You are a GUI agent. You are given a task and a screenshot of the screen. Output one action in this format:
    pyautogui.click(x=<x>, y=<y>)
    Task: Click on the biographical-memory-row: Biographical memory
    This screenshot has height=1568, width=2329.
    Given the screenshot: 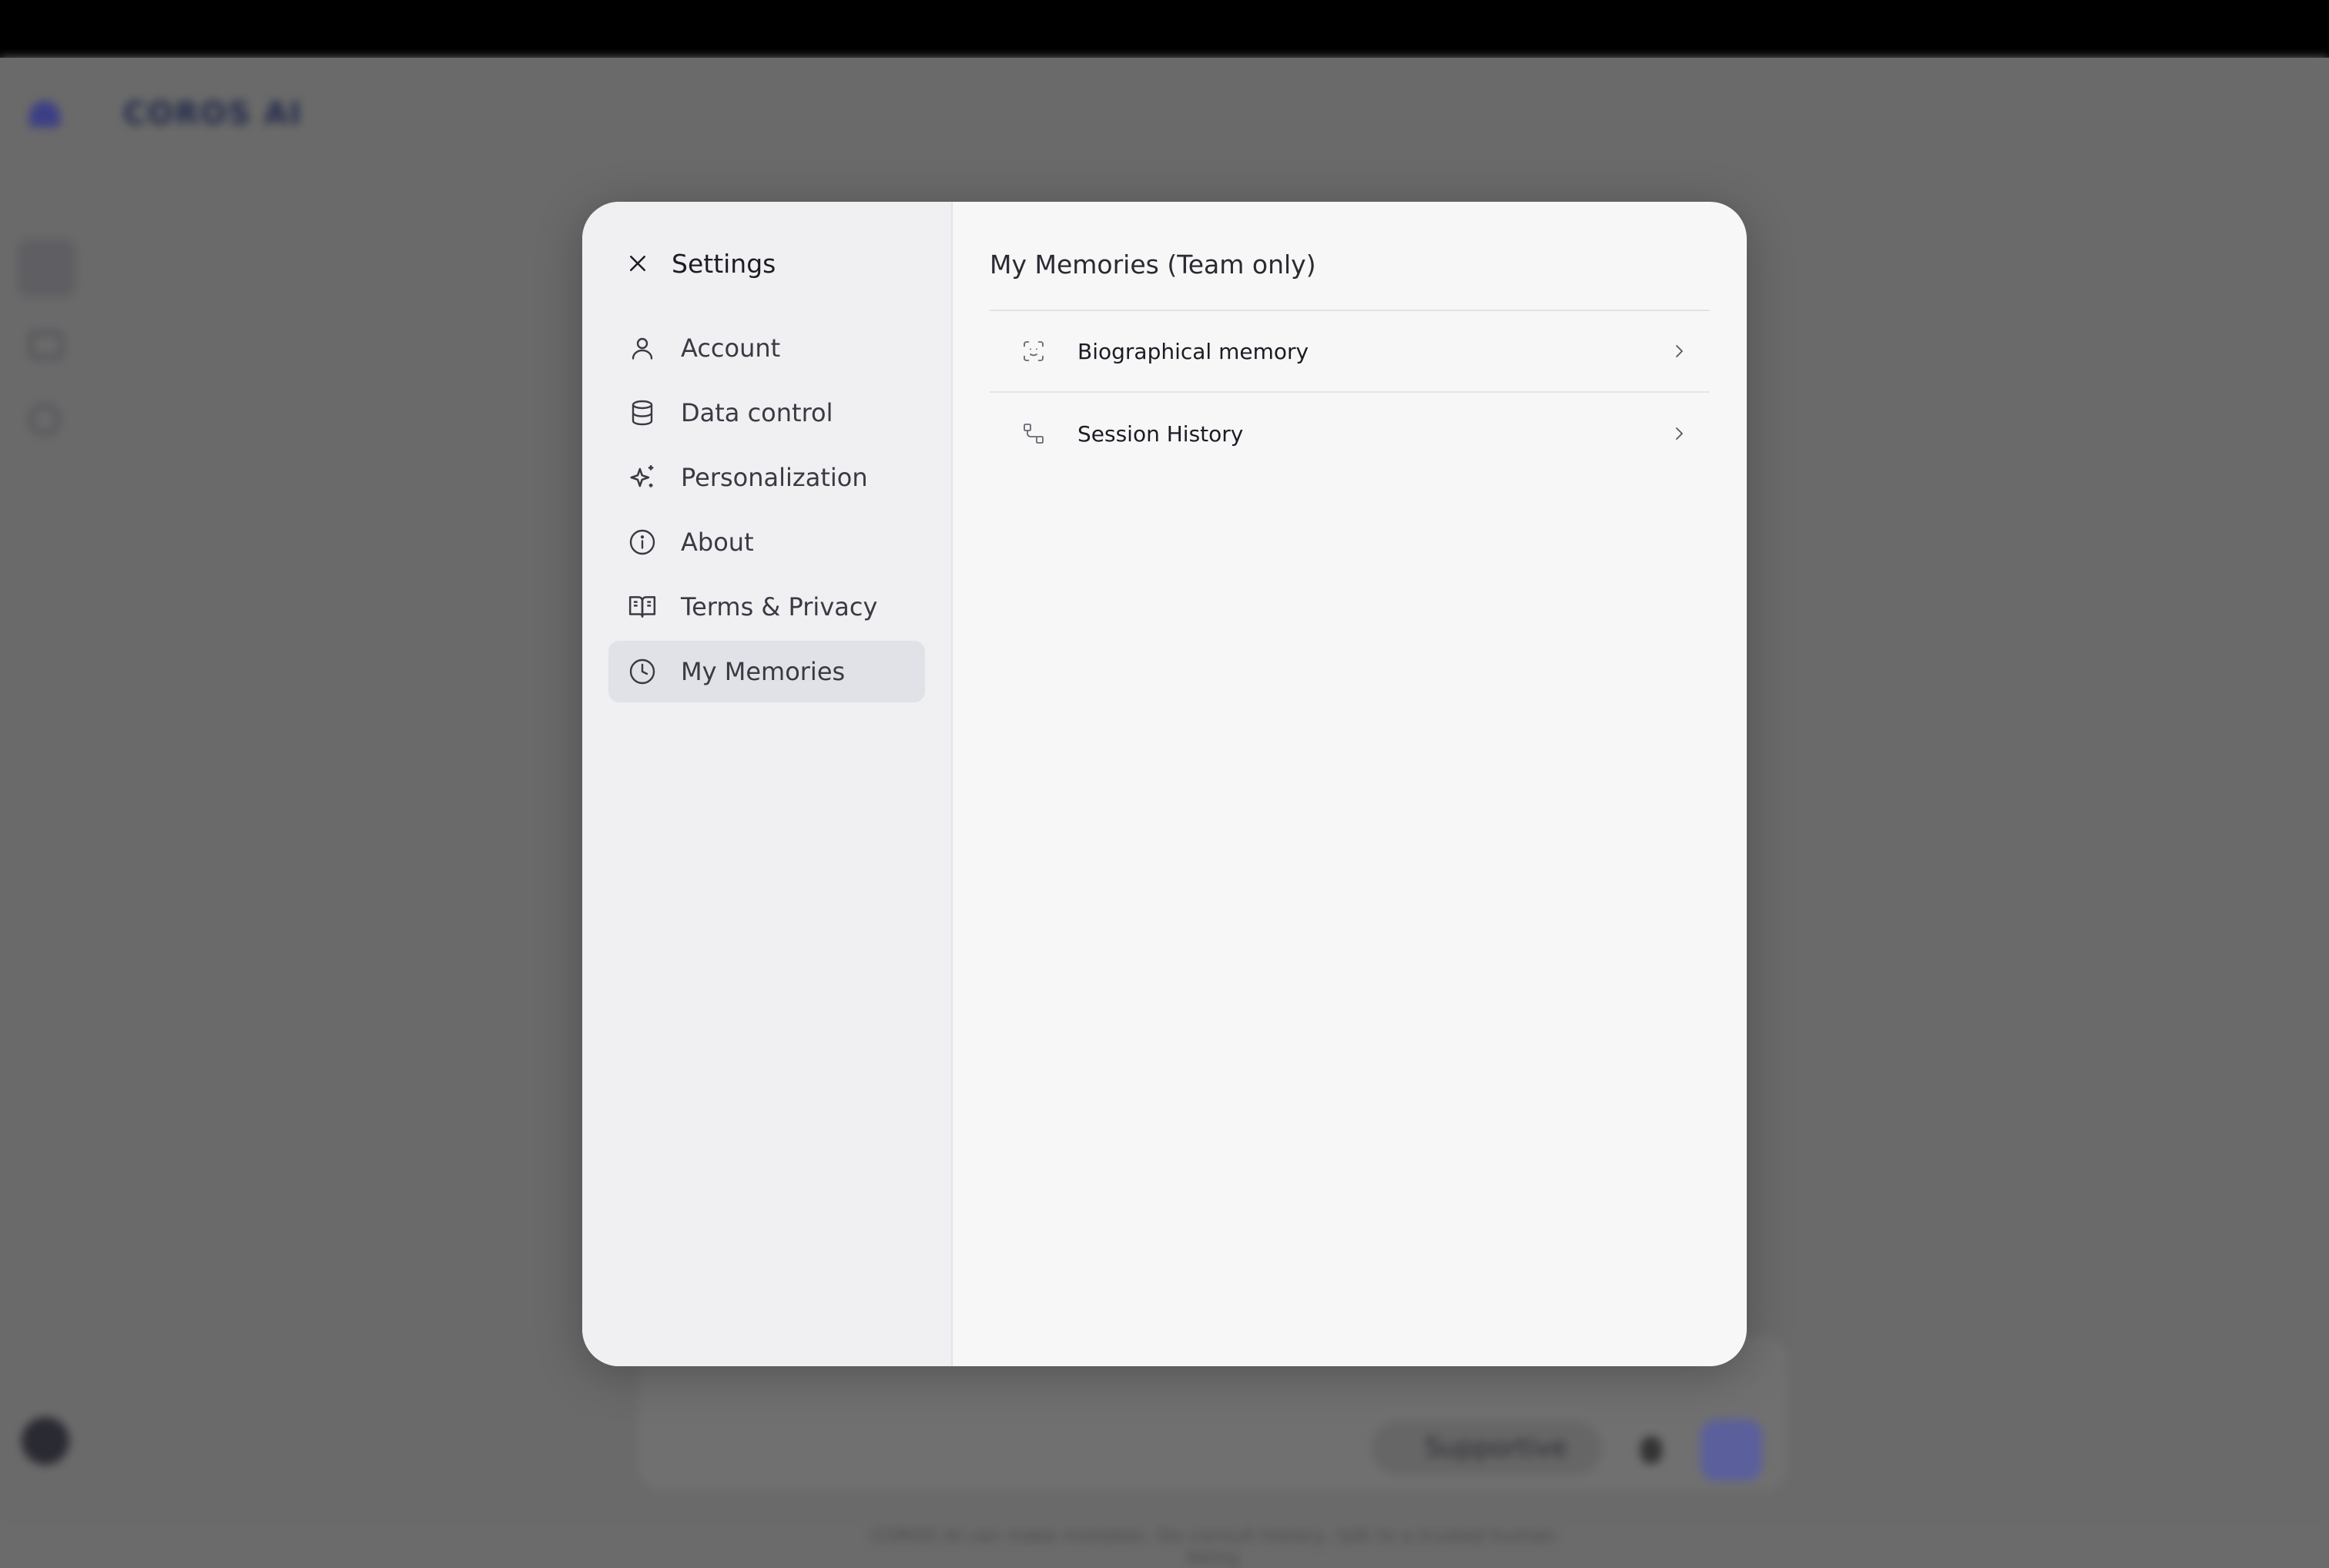 What is the action you would take?
    pyautogui.click(x=1350, y=352)
    